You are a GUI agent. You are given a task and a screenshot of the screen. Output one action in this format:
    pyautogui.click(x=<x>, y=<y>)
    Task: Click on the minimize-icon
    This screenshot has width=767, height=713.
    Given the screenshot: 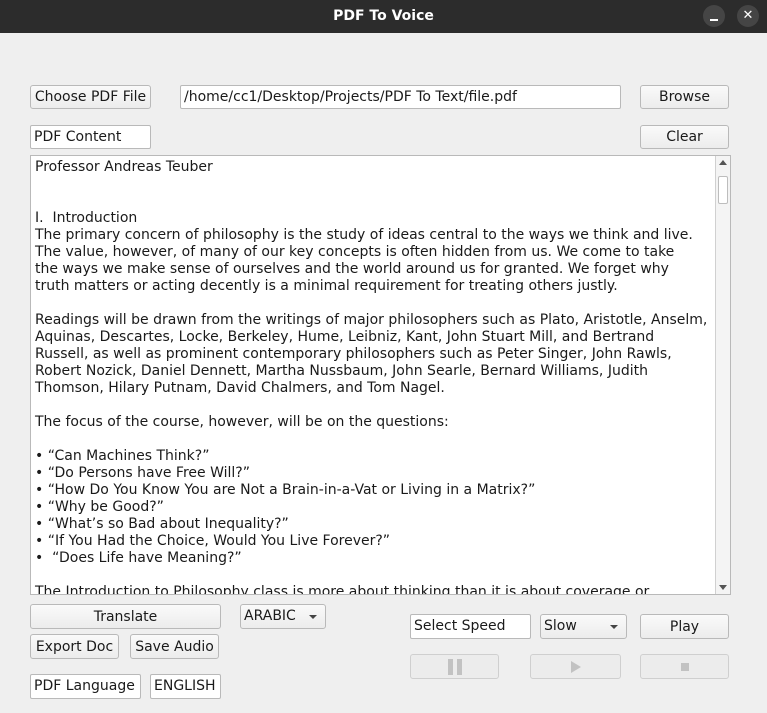 What is the action you would take?
    pyautogui.click(x=714, y=20)
    